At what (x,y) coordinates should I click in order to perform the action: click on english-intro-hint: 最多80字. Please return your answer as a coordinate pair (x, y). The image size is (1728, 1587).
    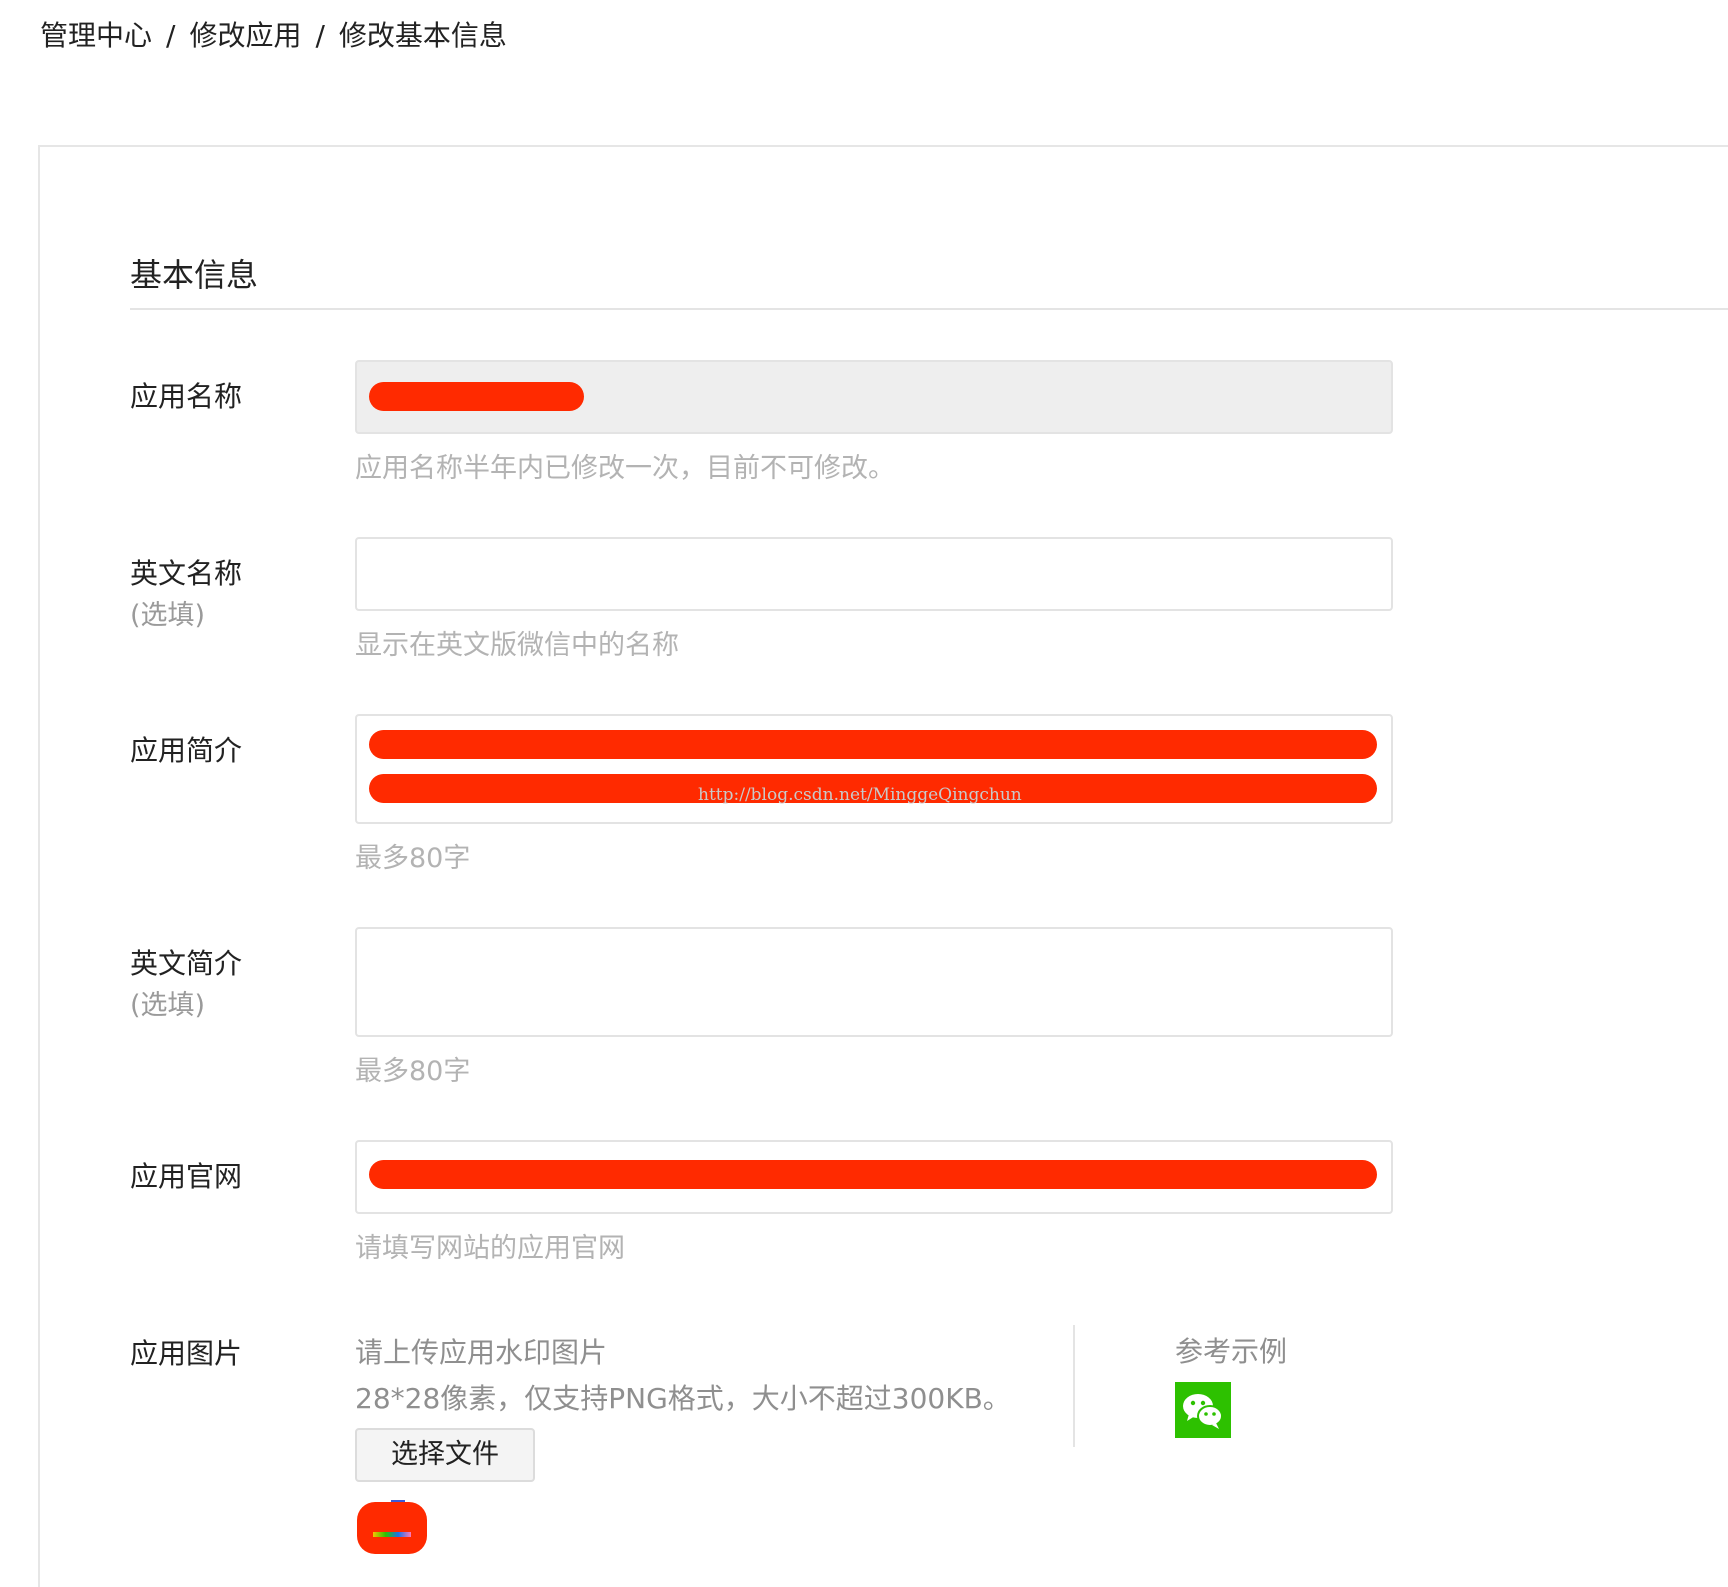
    Looking at the image, I should click on (413, 1071).